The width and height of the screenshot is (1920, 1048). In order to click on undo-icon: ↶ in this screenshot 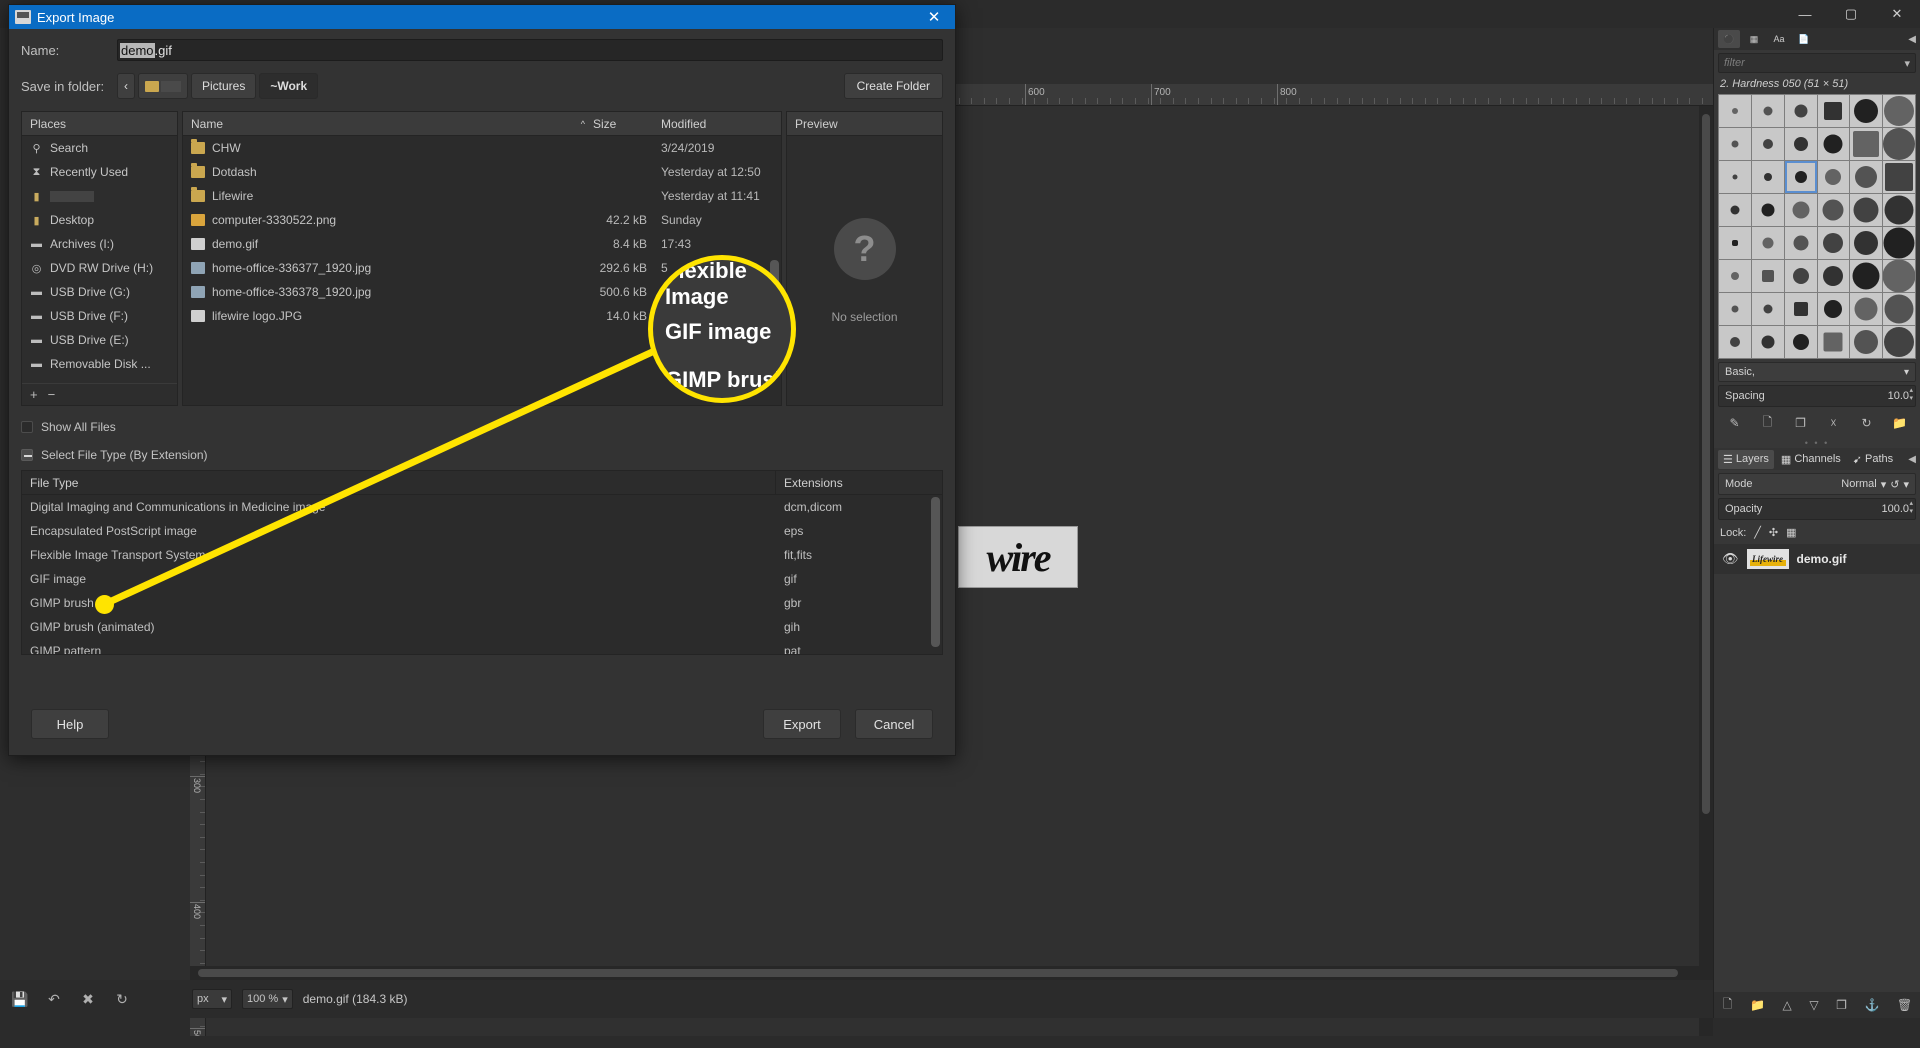, I will do `click(54, 999)`.